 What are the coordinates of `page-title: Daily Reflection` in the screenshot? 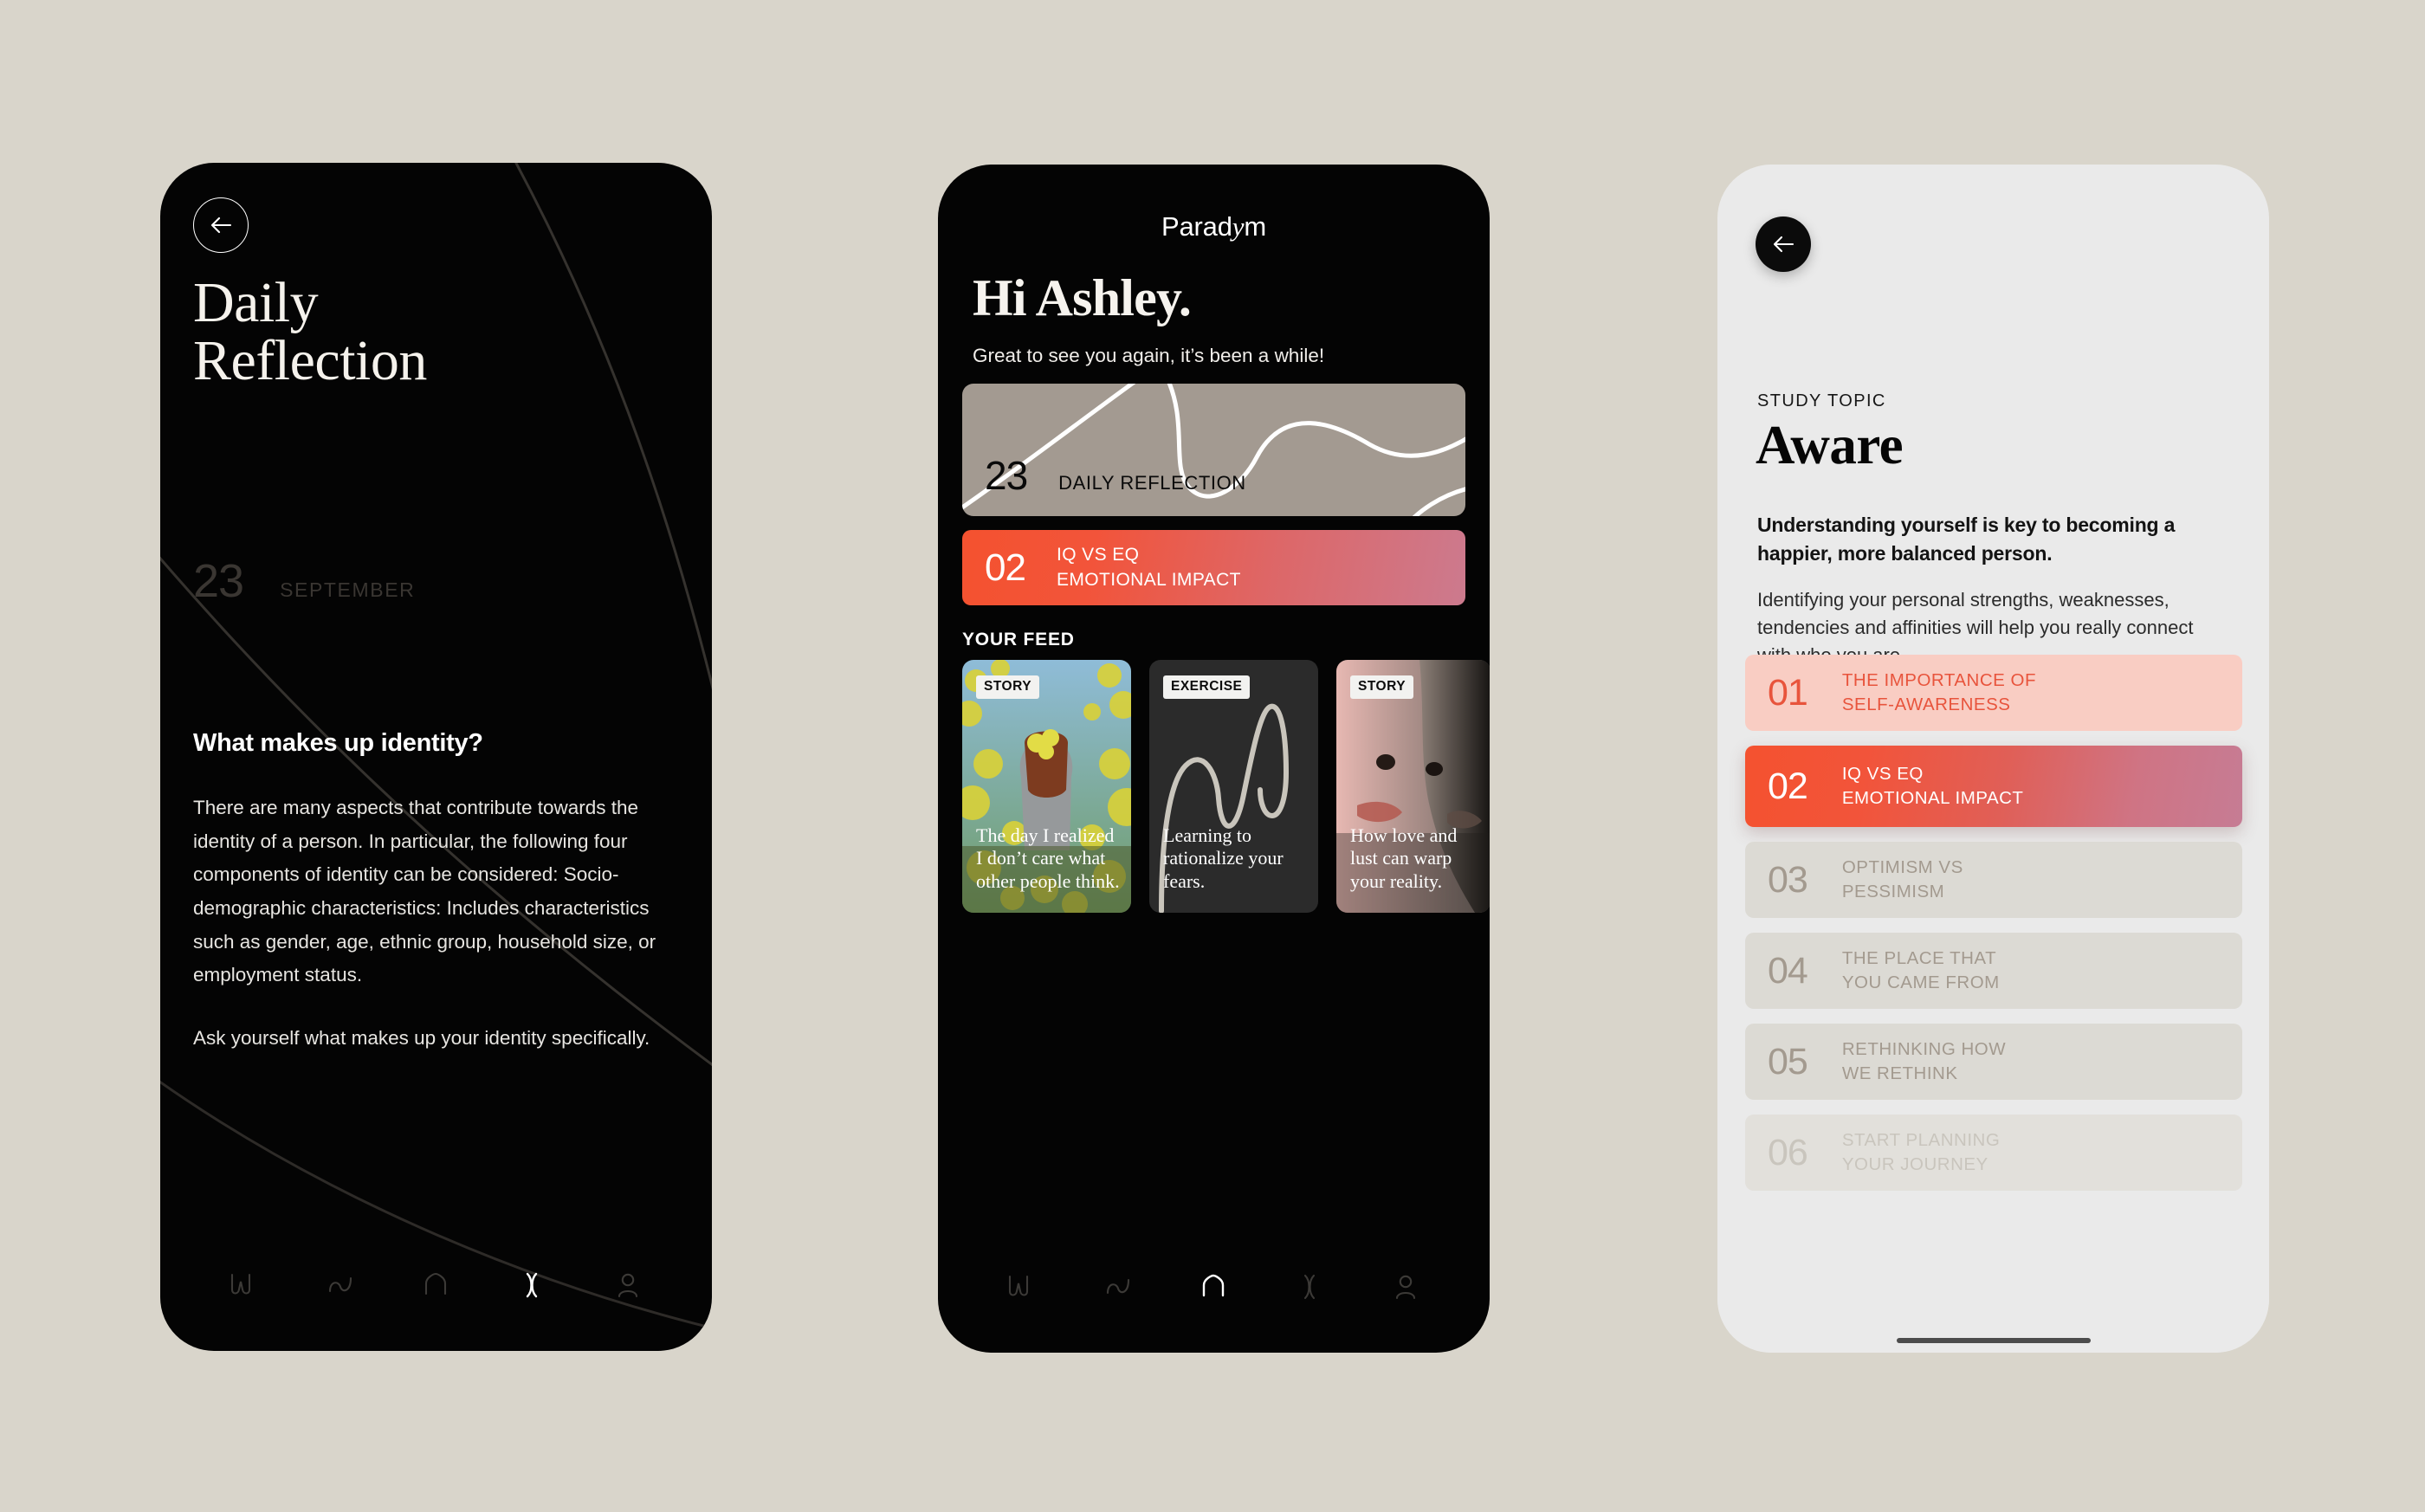 It's located at (310, 332).